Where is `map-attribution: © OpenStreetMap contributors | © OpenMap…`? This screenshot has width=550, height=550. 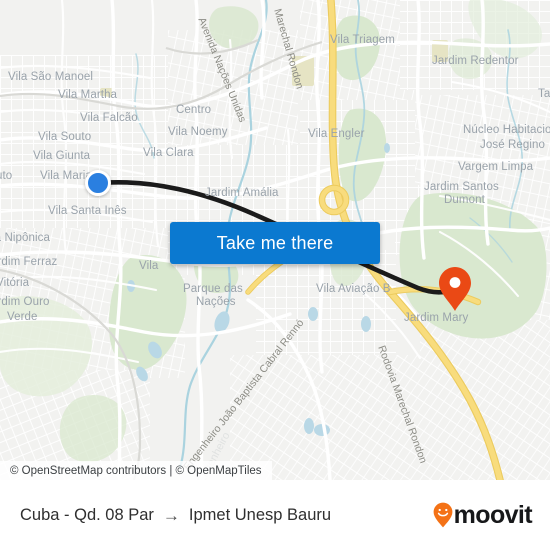 map-attribution: © OpenStreetMap contributors | © OpenMap… is located at coordinates (136, 470).